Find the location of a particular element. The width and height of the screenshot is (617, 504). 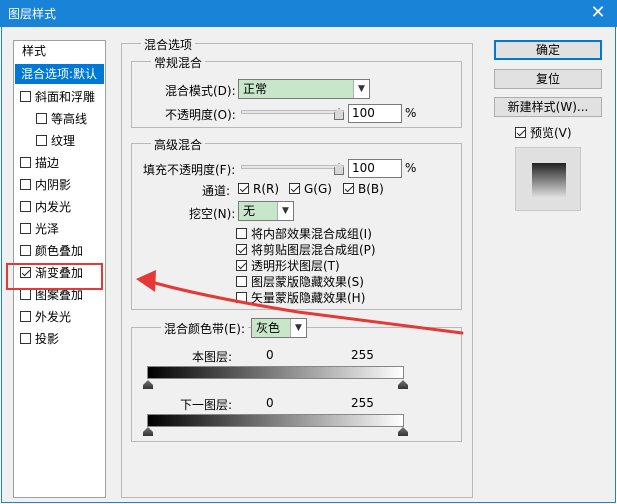

general-blending-title: 常规混合 is located at coordinates (178, 62).